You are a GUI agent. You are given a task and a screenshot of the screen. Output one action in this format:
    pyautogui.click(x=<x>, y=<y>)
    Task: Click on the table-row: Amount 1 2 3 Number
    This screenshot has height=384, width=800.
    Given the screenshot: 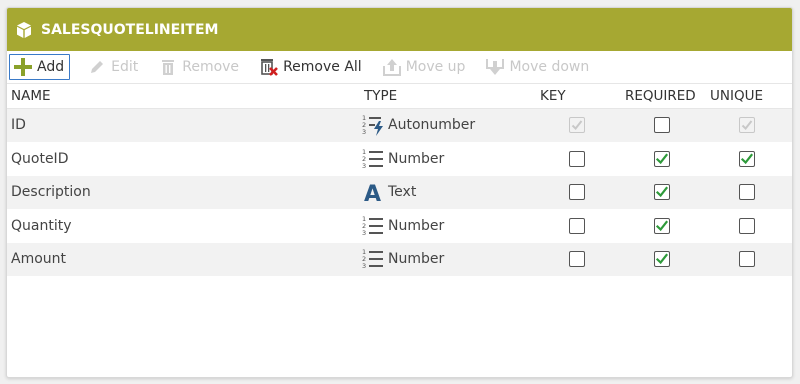 What is the action you would take?
    pyautogui.click(x=399, y=260)
    